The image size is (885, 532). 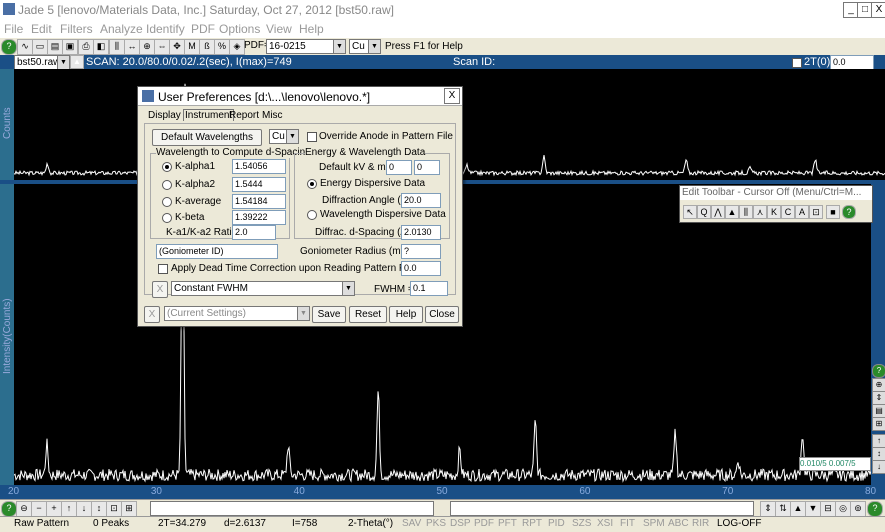 What do you see at coordinates (209, 115) in the screenshot?
I see `tab-instrument: Instrument` at bounding box center [209, 115].